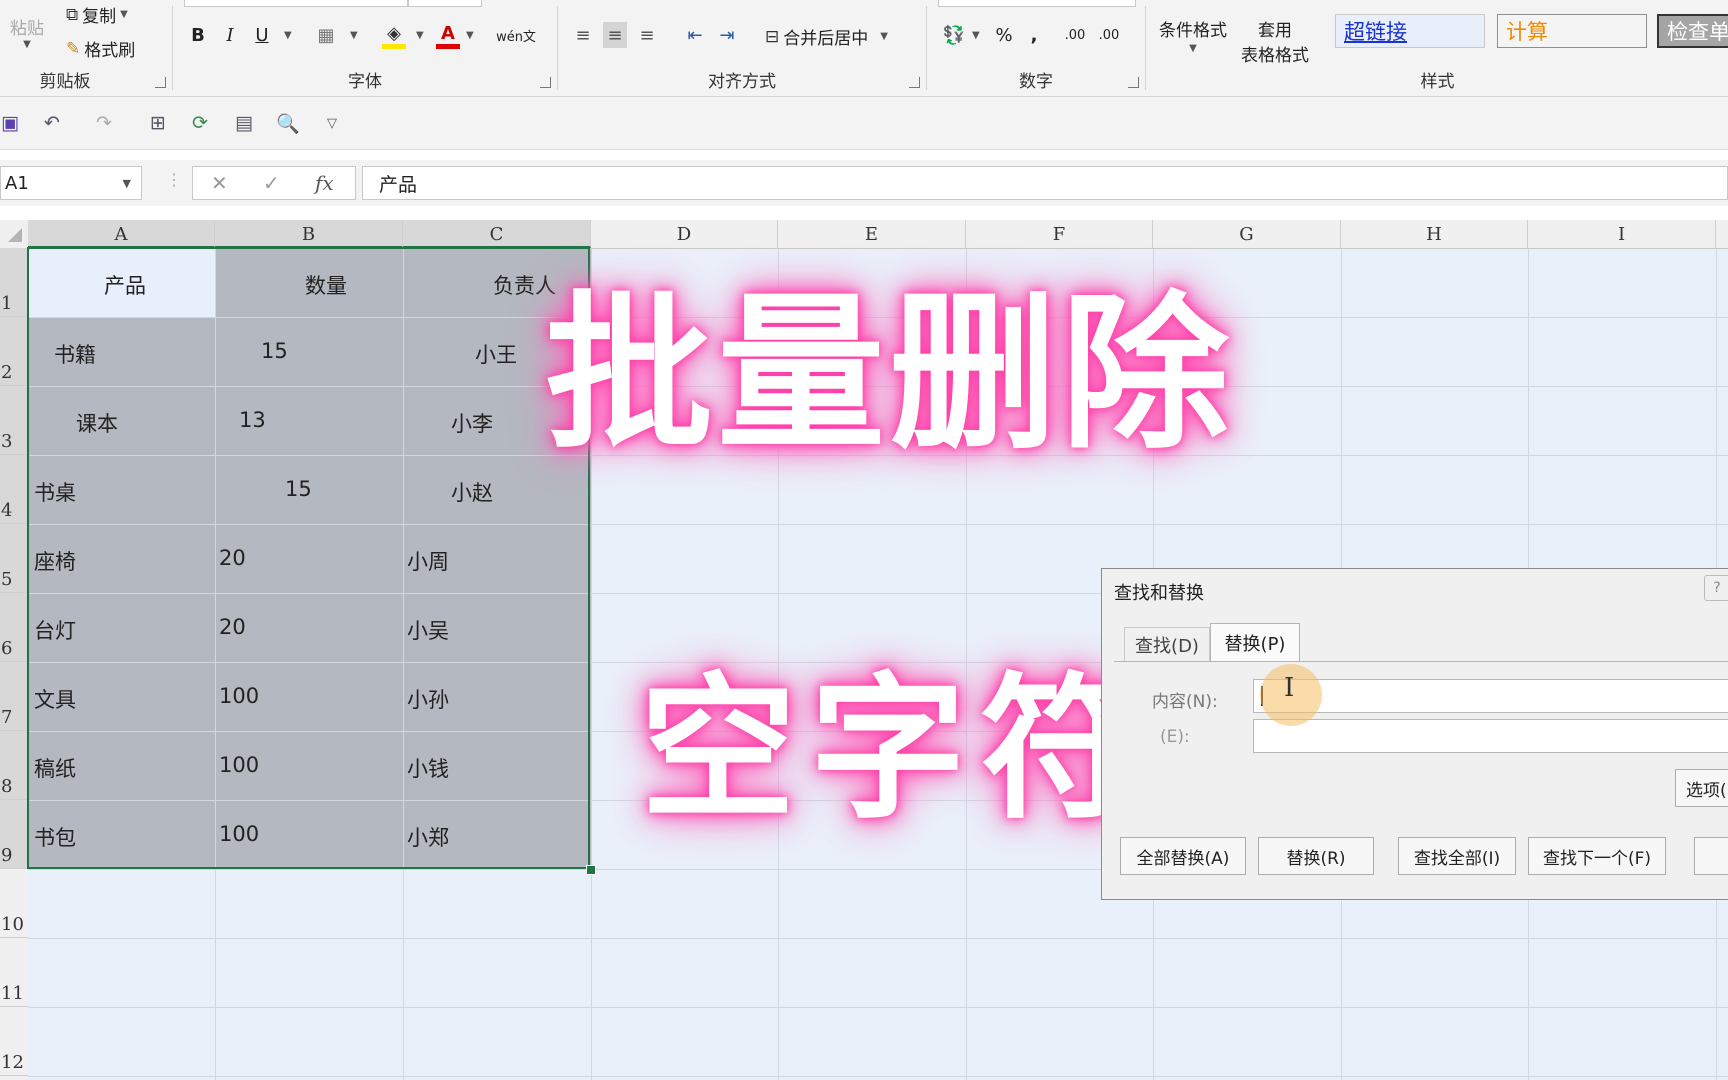 The height and width of the screenshot is (1080, 1728). I want to click on underline-button: U, so click(262, 35).